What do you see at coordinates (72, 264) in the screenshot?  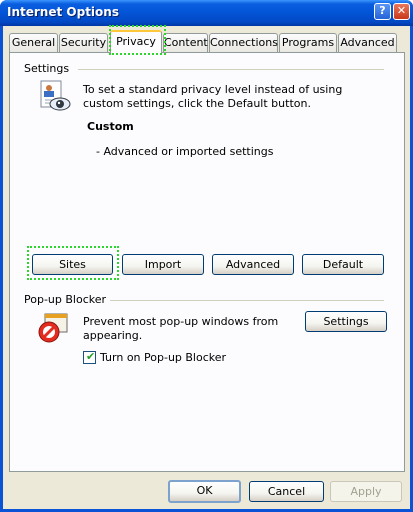 I see `sites-button: Sites` at bounding box center [72, 264].